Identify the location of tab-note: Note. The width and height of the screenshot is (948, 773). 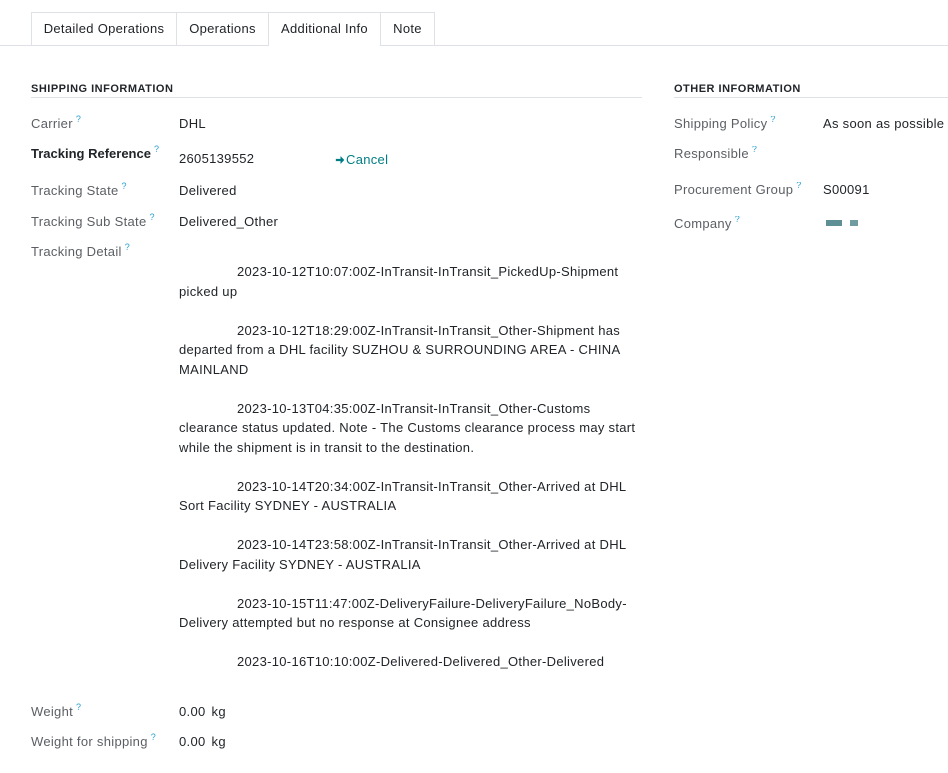
(407, 28).